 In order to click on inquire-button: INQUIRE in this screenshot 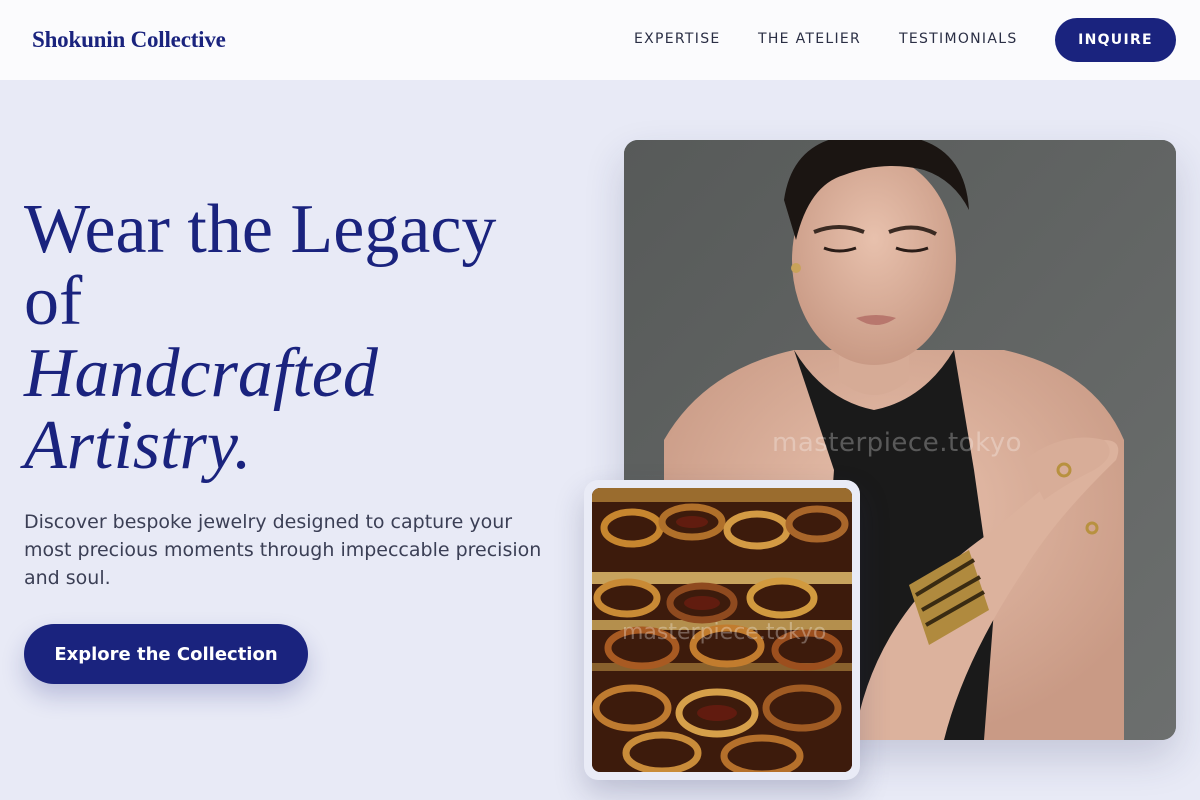, I will do `click(1115, 40)`.